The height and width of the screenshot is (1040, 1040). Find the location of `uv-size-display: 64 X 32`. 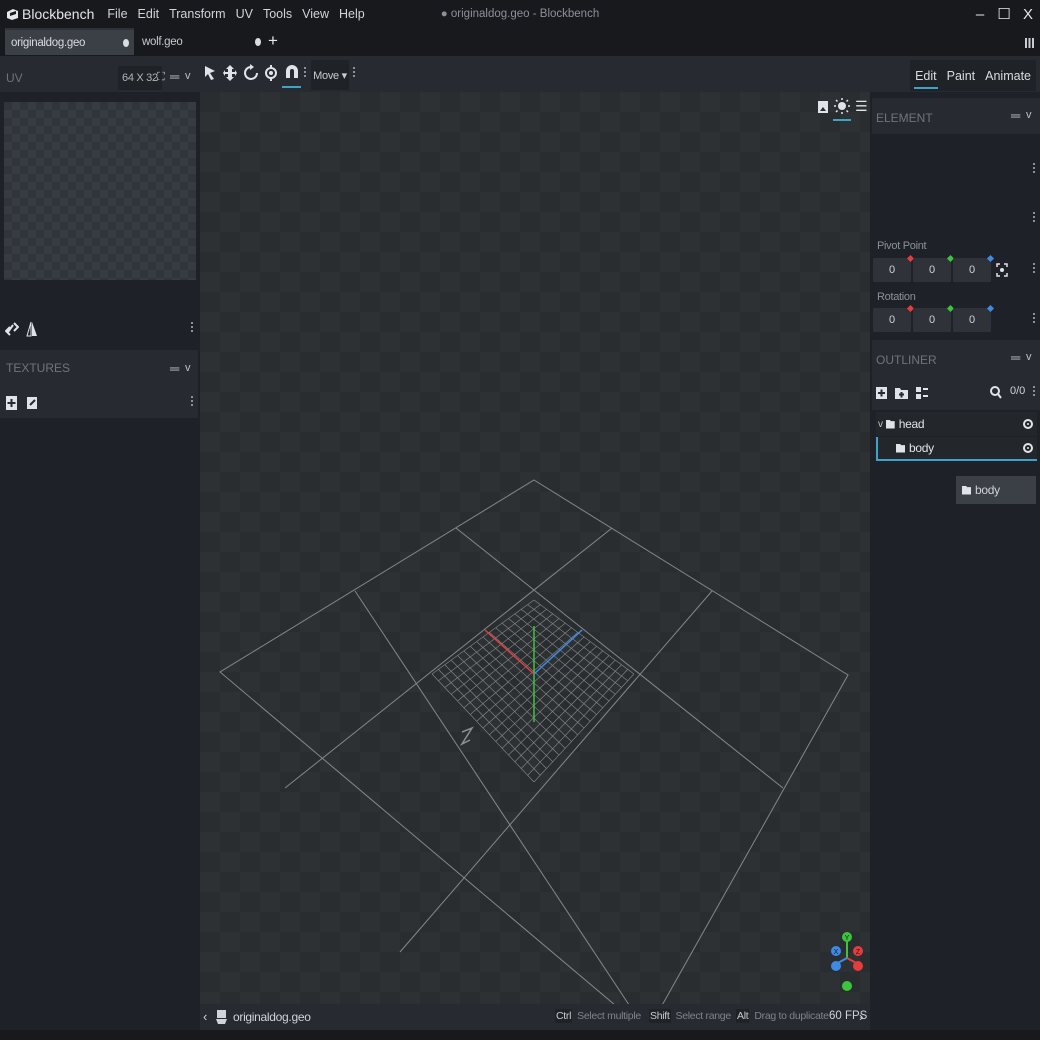

uv-size-display: 64 X 32 is located at coordinates (140, 78).